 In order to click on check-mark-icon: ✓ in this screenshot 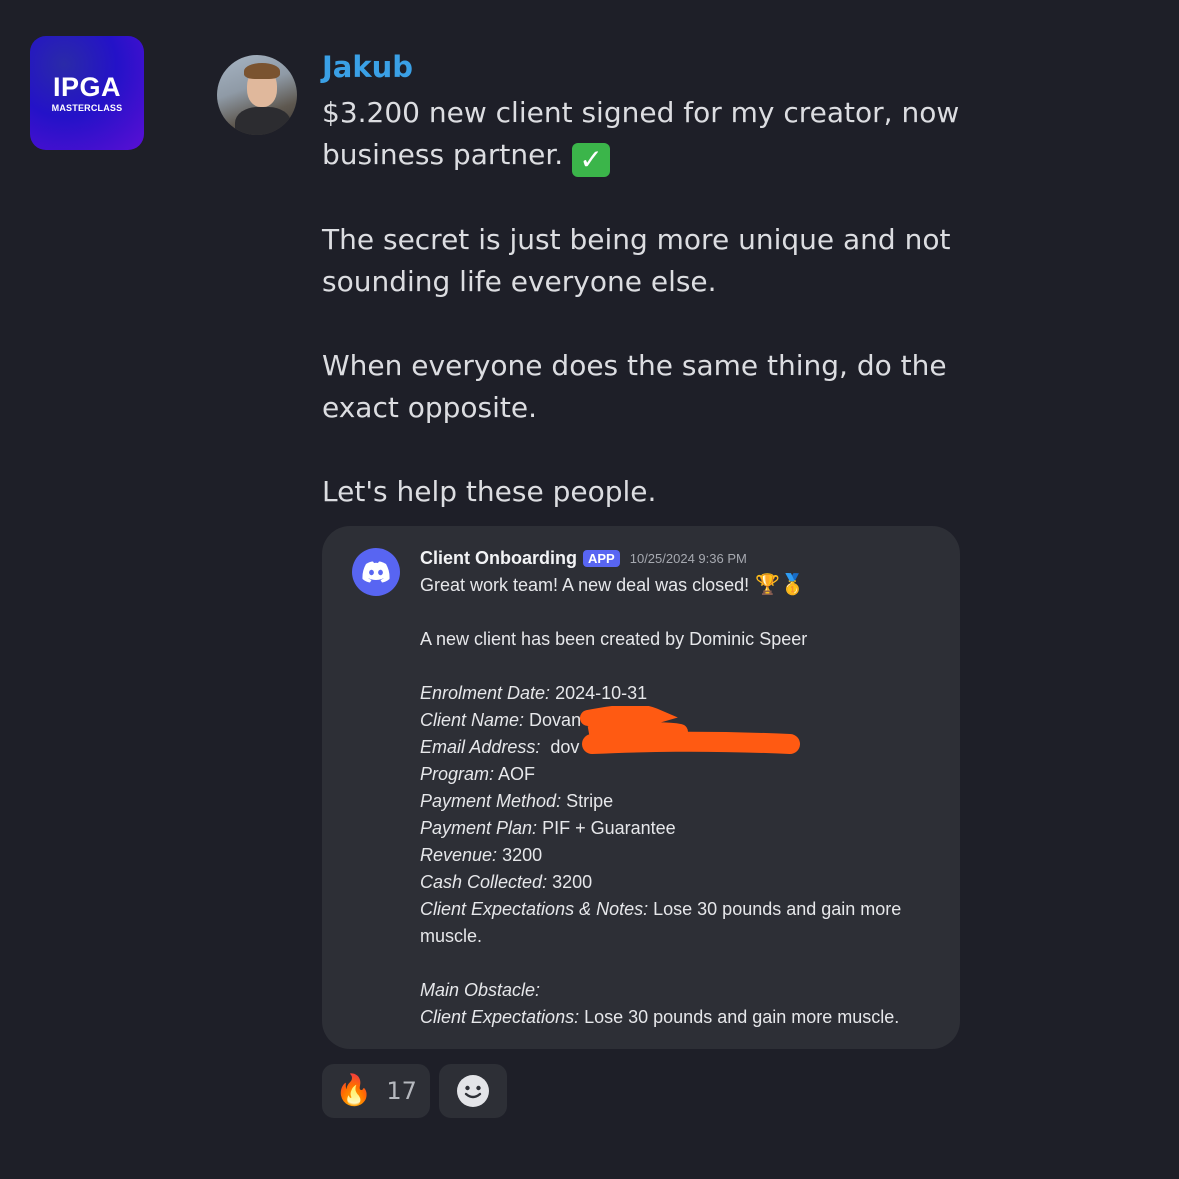, I will do `click(591, 160)`.